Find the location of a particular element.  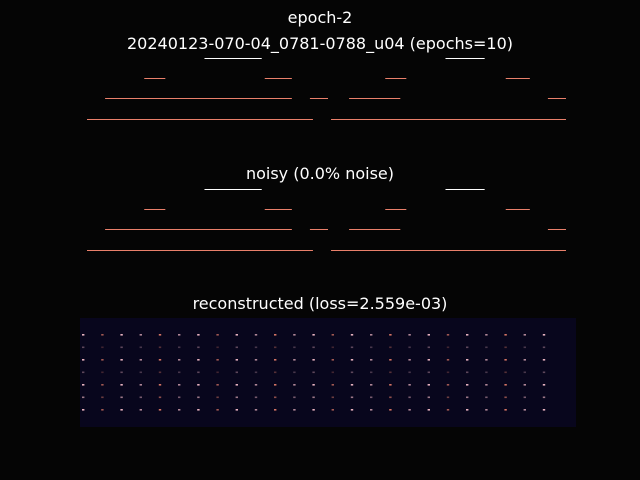

recon-cell-r5-c19 is located at coordinates (448, 397).